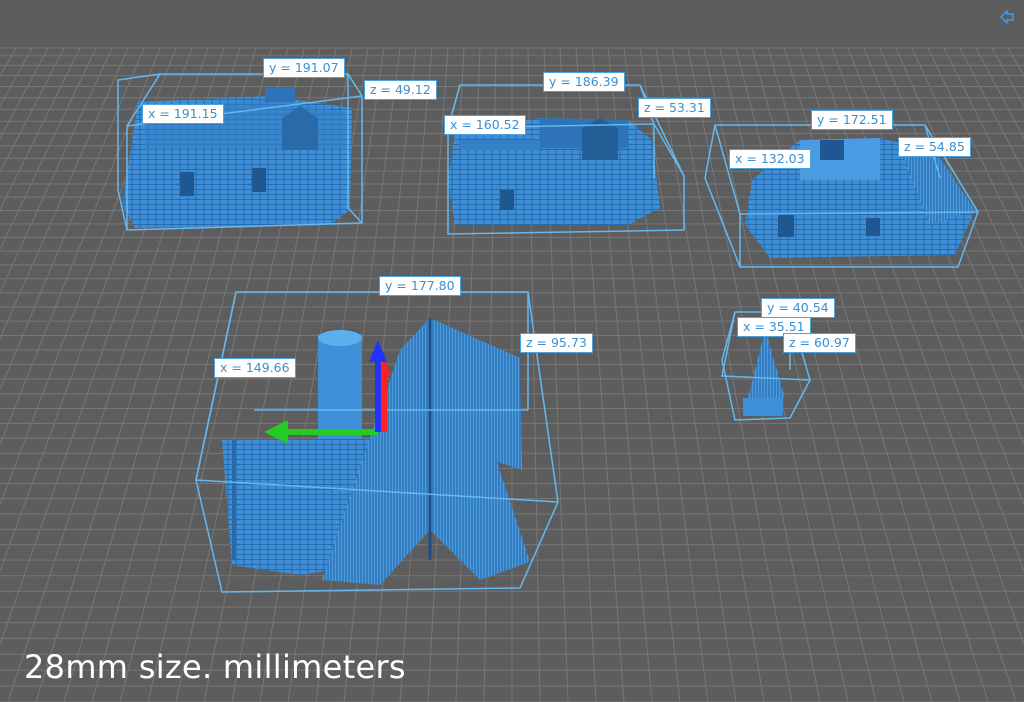 The image size is (1024, 702). Describe the element at coordinates (674, 108) in the screenshot. I see `house-2-z-label: z = 53.31` at that location.